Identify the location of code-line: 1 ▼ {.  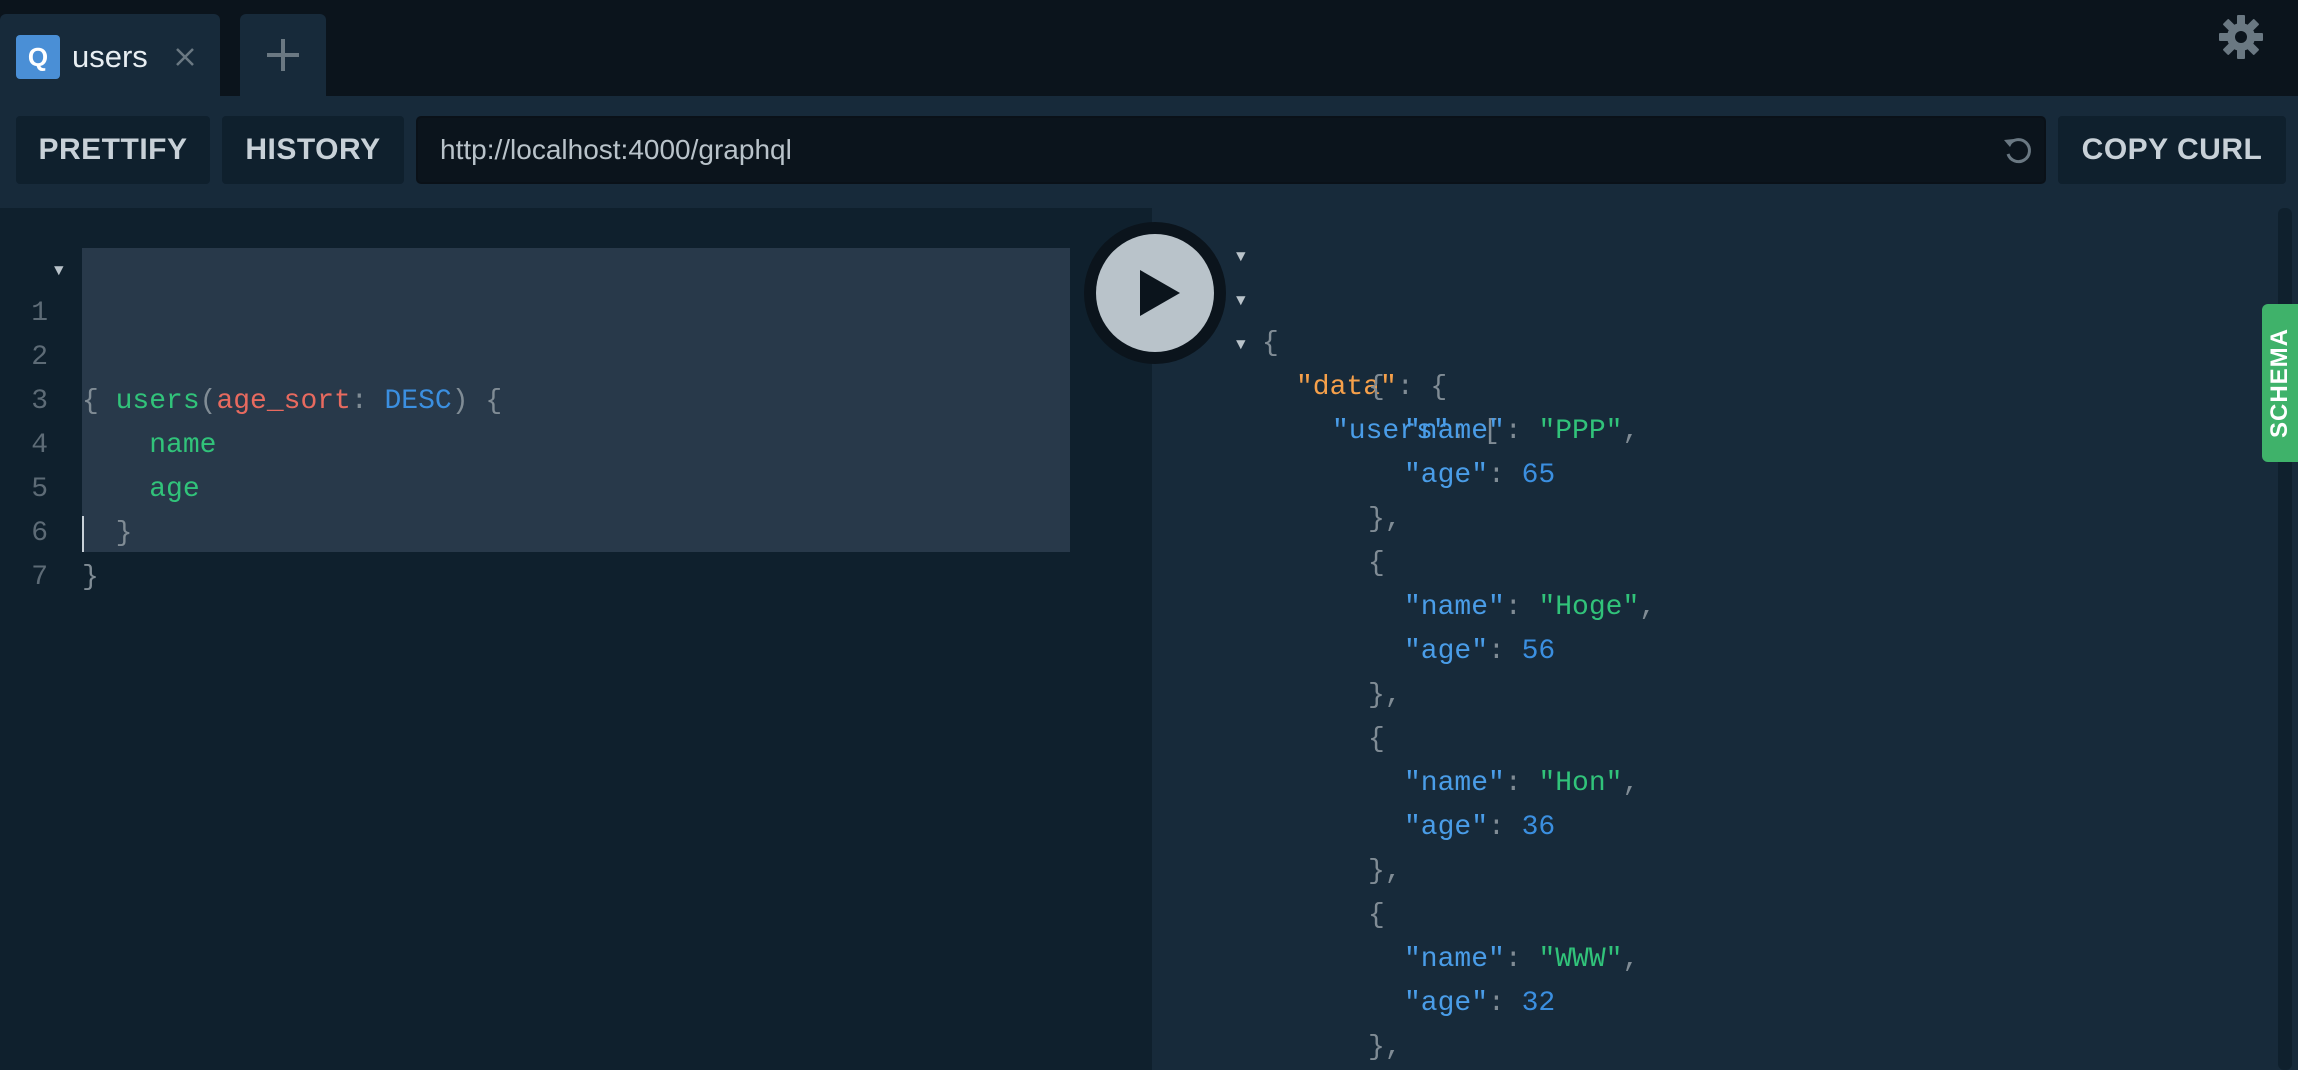
(550, 332).